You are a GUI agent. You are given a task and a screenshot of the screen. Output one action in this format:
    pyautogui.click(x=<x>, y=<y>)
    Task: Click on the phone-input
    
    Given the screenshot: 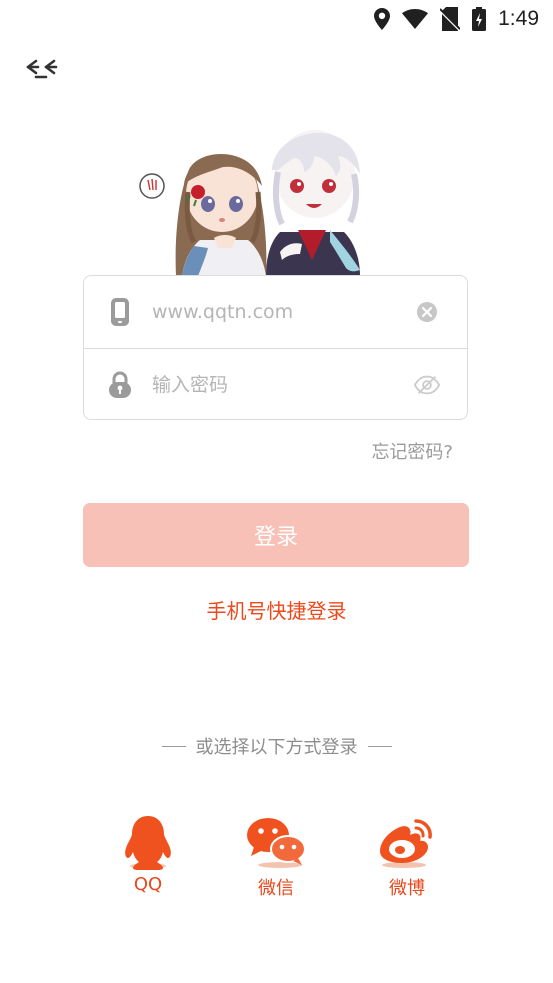 What is the action you would take?
    pyautogui.click(x=277, y=312)
    